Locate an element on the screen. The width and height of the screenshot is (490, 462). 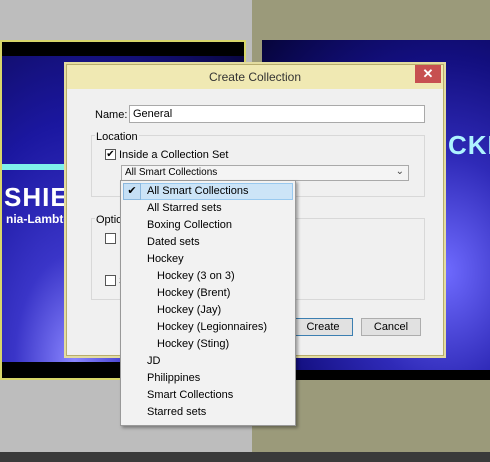
menu-item: Boxing Collection is located at coordinates (189, 225).